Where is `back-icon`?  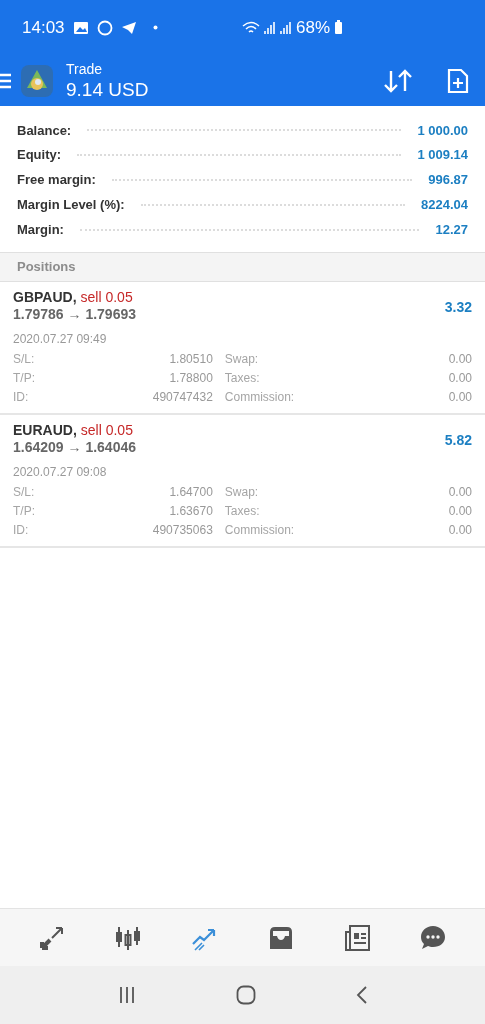 back-icon is located at coordinates (361, 995).